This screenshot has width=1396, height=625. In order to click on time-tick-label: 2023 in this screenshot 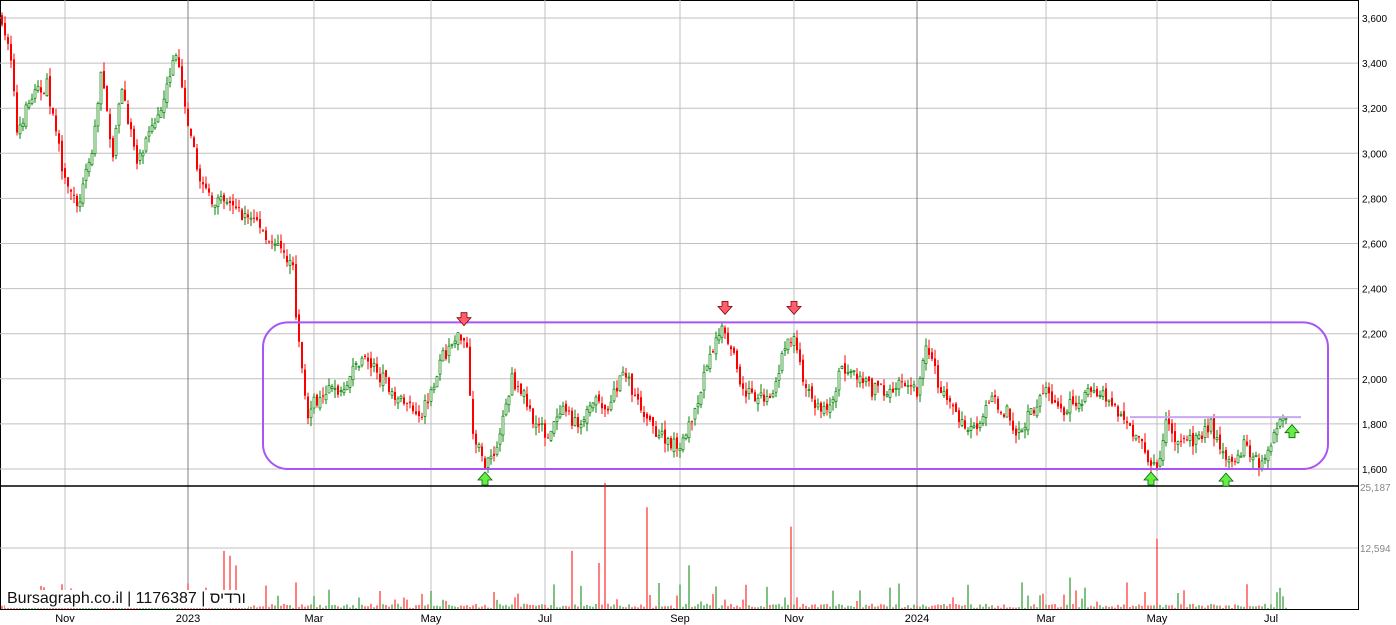, I will do `click(188, 619)`.